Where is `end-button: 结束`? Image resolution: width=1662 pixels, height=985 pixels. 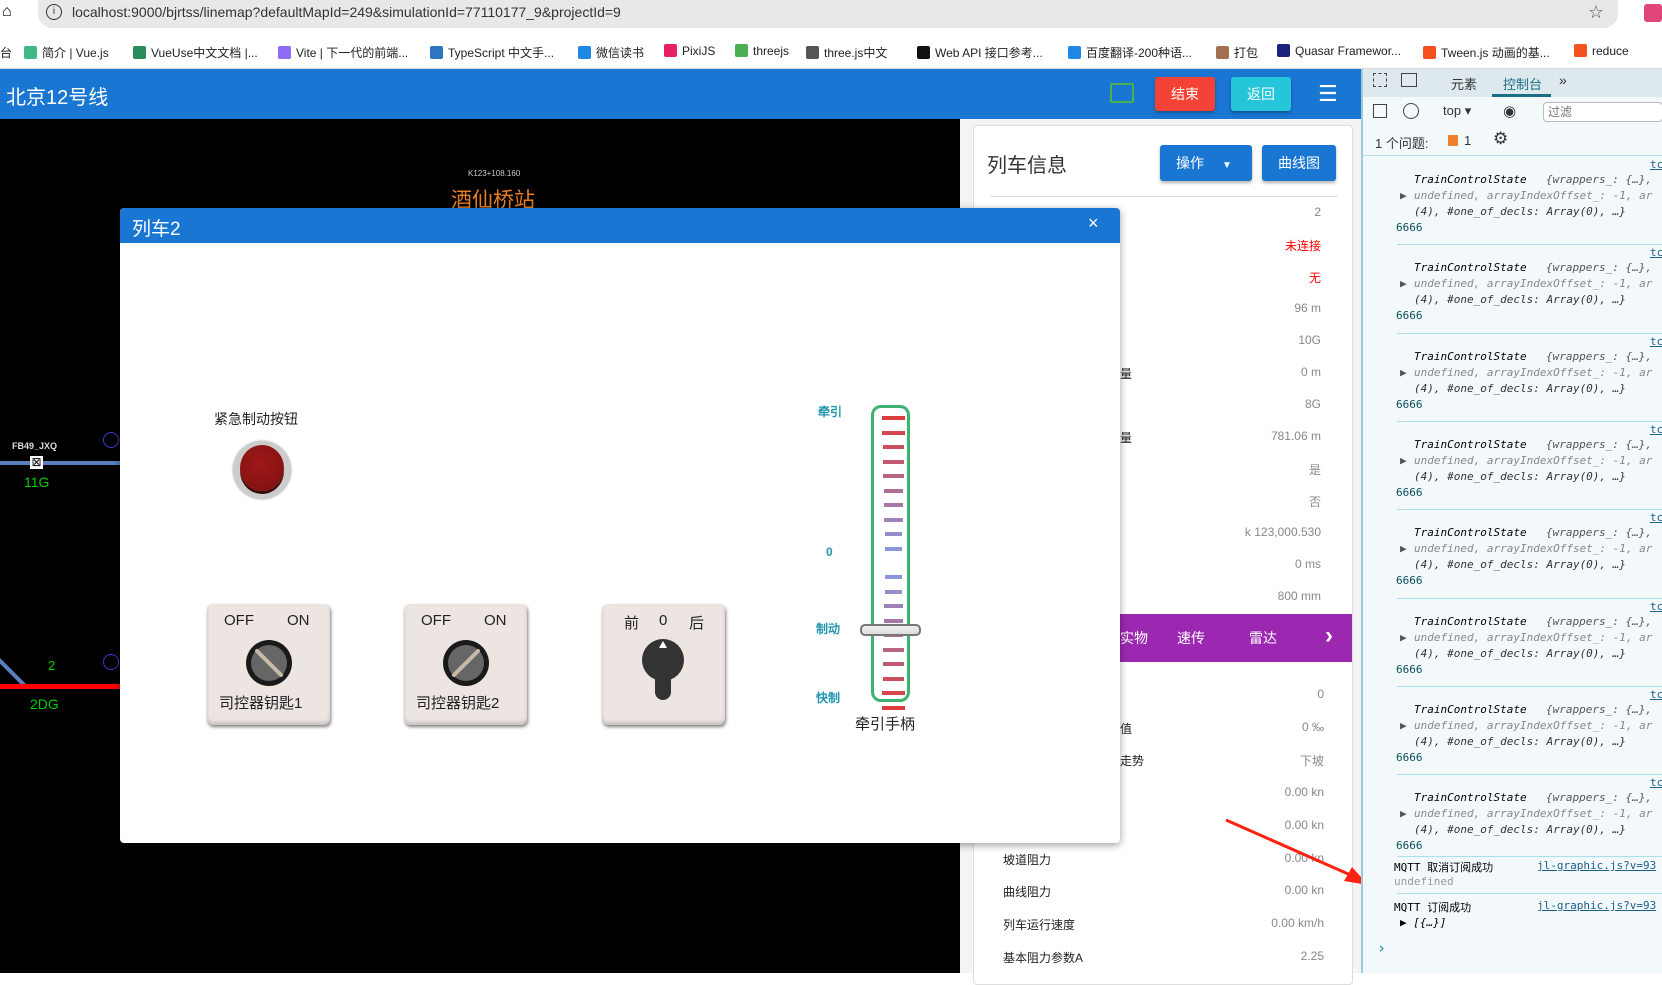 end-button: 结束 is located at coordinates (1185, 94).